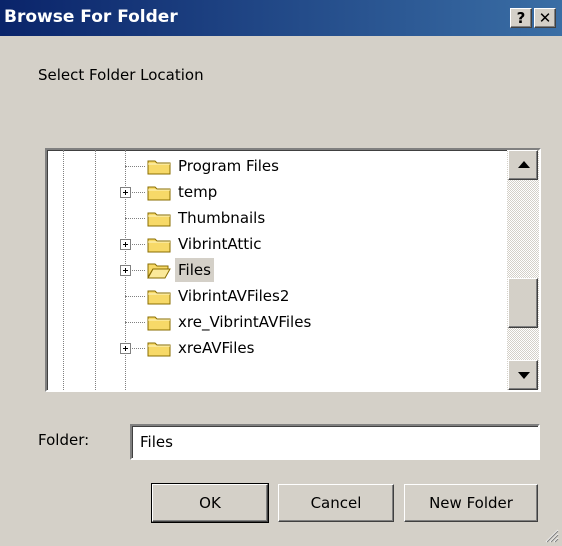 The height and width of the screenshot is (546, 562). I want to click on prompt-text: Select Folder Location, so click(121, 75).